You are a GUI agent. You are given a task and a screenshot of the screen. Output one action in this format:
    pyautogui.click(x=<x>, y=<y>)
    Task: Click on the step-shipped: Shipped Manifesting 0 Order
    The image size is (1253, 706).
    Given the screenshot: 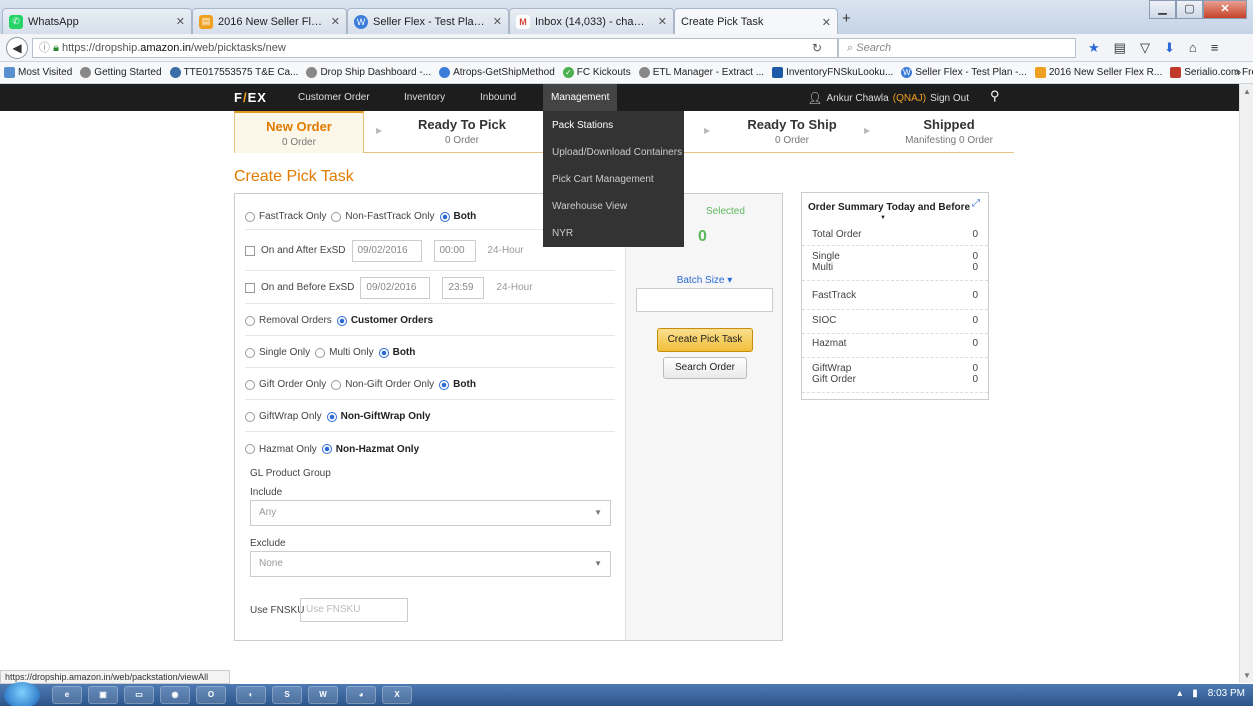 What is the action you would take?
    pyautogui.click(x=949, y=132)
    